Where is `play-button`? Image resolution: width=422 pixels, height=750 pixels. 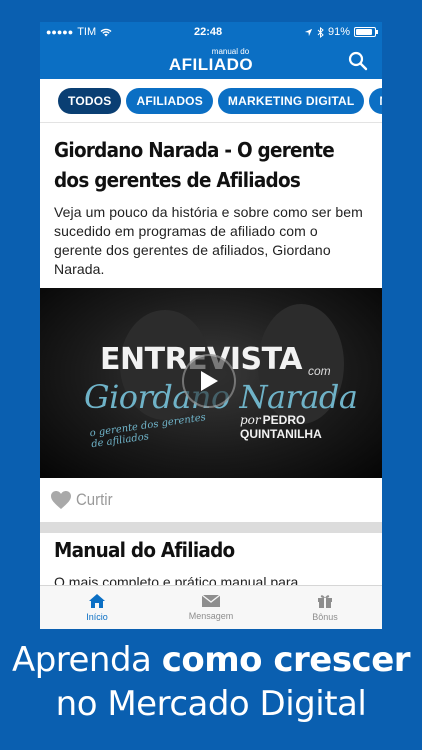
play-button is located at coordinates (209, 381).